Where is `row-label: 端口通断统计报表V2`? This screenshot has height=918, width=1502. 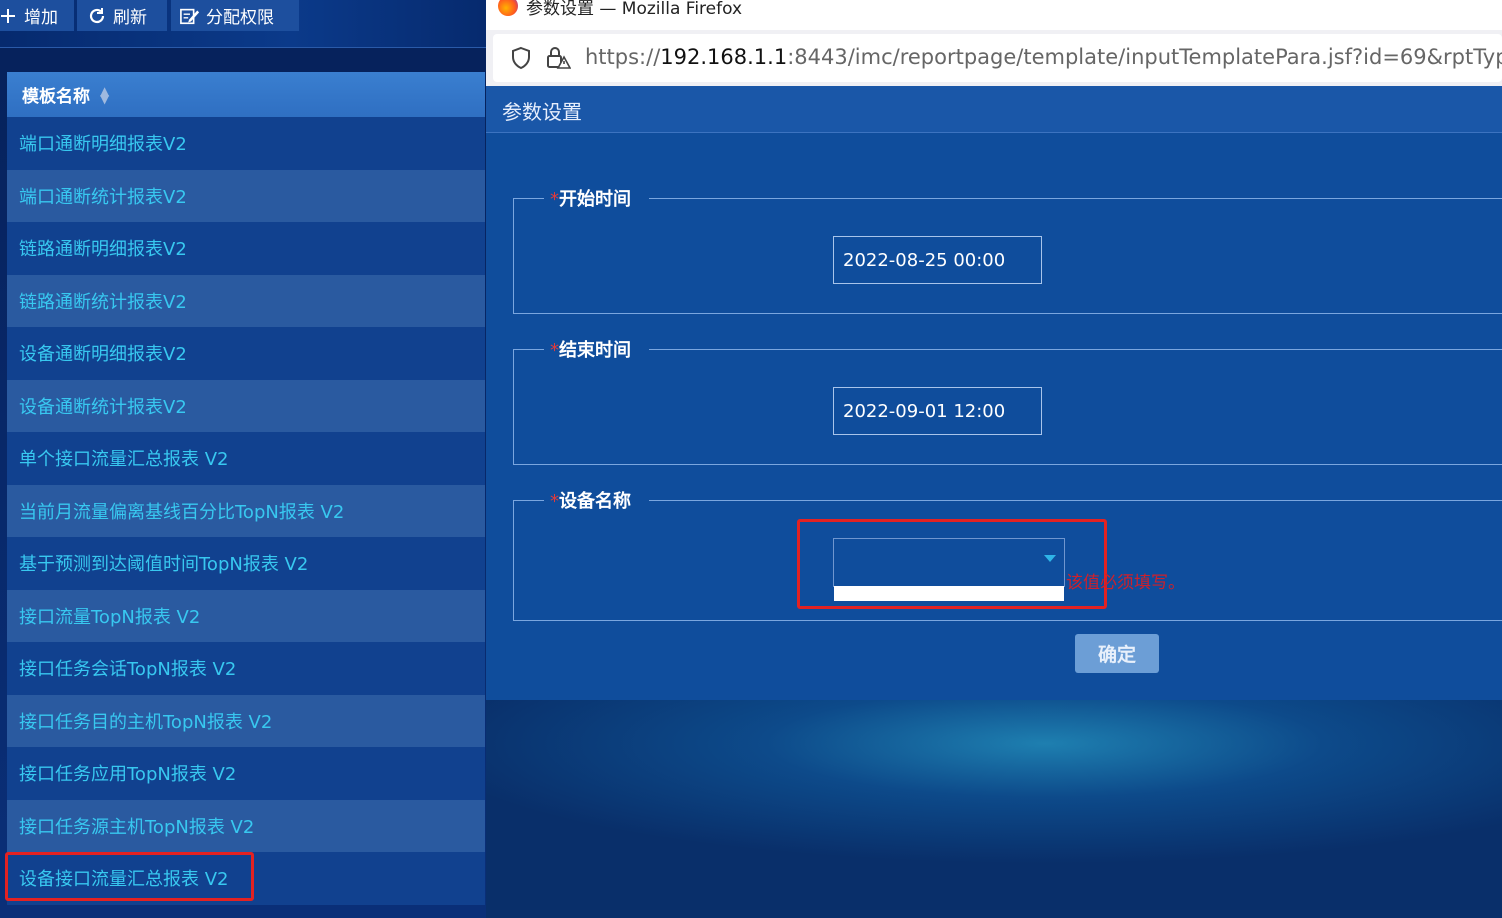
row-label: 端口通断统计报表V2 is located at coordinates (103, 197).